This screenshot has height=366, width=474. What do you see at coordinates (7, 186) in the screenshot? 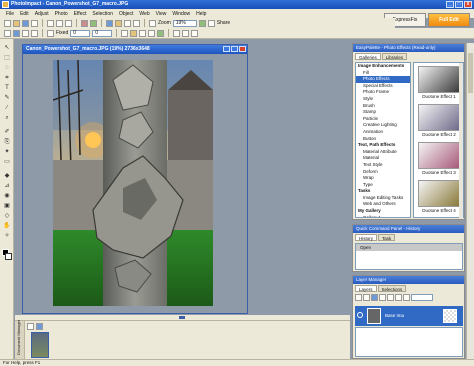
I see `eyedropper-tool-icon: ⊿` at bounding box center [7, 186].